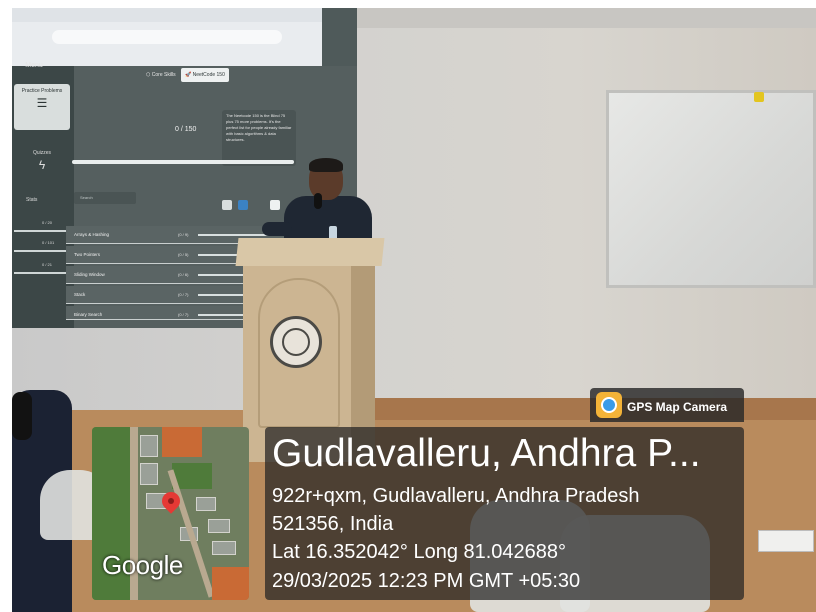  I want to click on topic-name: Stack, so click(80, 294).